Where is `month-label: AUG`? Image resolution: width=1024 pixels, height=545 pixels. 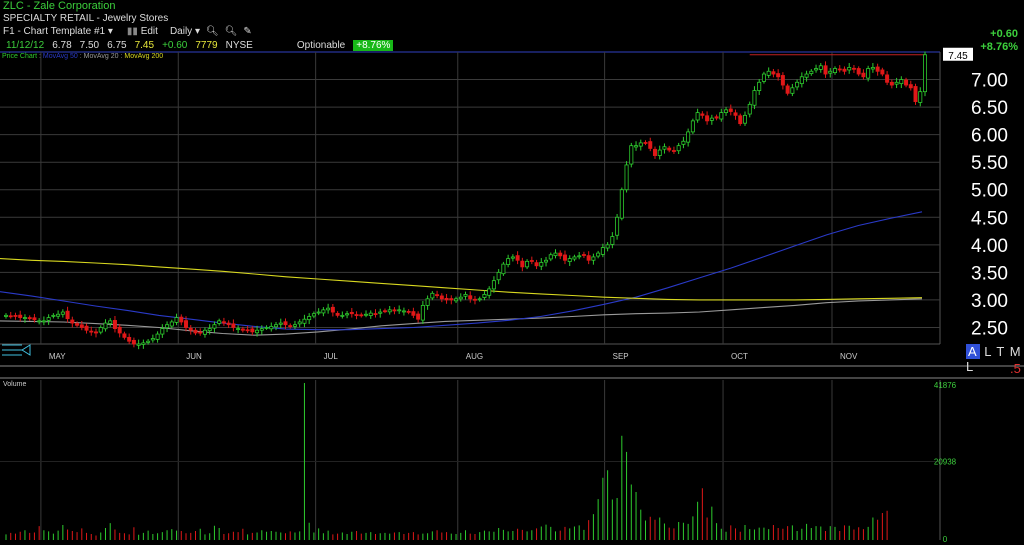 month-label: AUG is located at coordinates (474, 356).